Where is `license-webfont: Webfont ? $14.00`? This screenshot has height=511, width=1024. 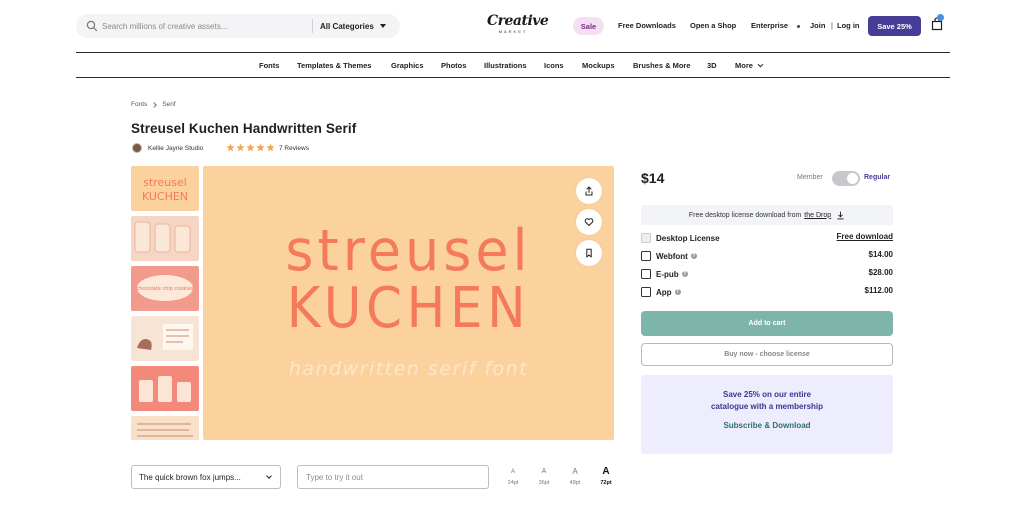
license-webfont: Webfont ? $14.00 is located at coordinates (767, 256).